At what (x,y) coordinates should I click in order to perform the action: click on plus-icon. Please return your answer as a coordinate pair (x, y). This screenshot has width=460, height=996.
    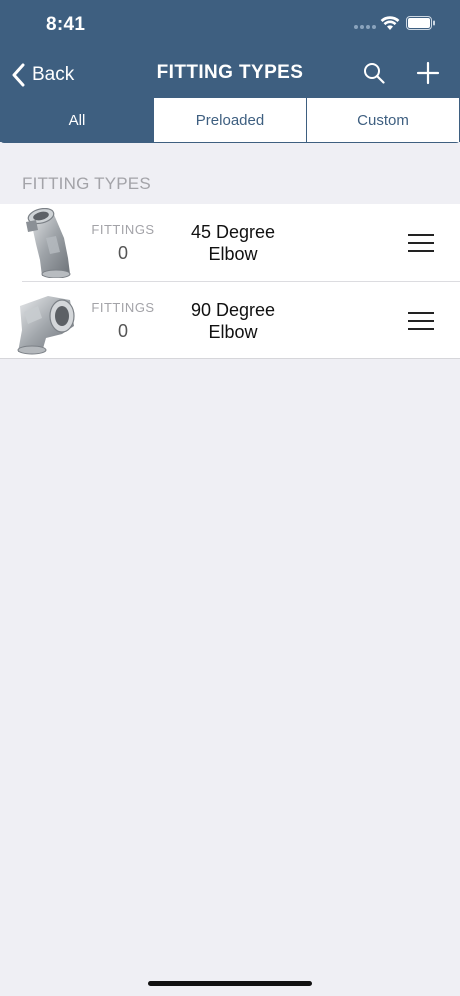
    Looking at the image, I should click on (428, 73).